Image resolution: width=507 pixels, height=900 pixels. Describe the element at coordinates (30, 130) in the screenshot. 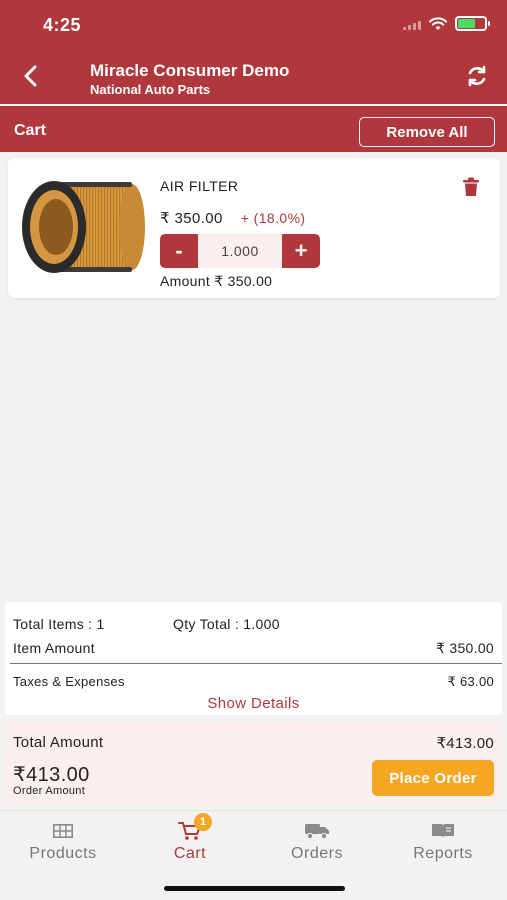

I see `cart-heading: Cart` at that location.